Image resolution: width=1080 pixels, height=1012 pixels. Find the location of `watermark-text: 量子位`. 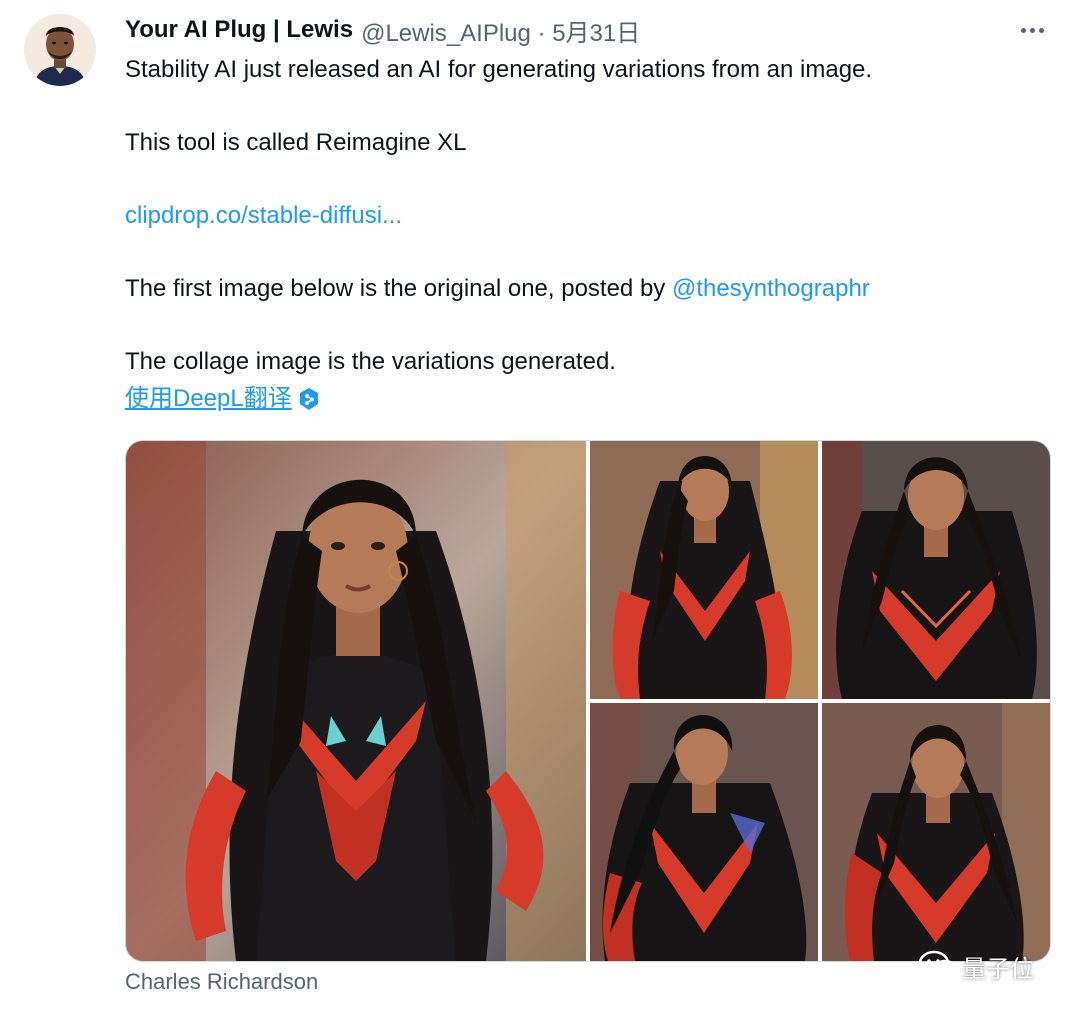

watermark-text: 量子位 is located at coordinates (998, 969).